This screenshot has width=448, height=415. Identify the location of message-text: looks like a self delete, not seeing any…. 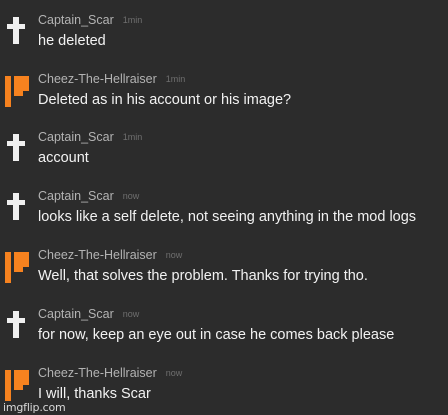
(227, 217).